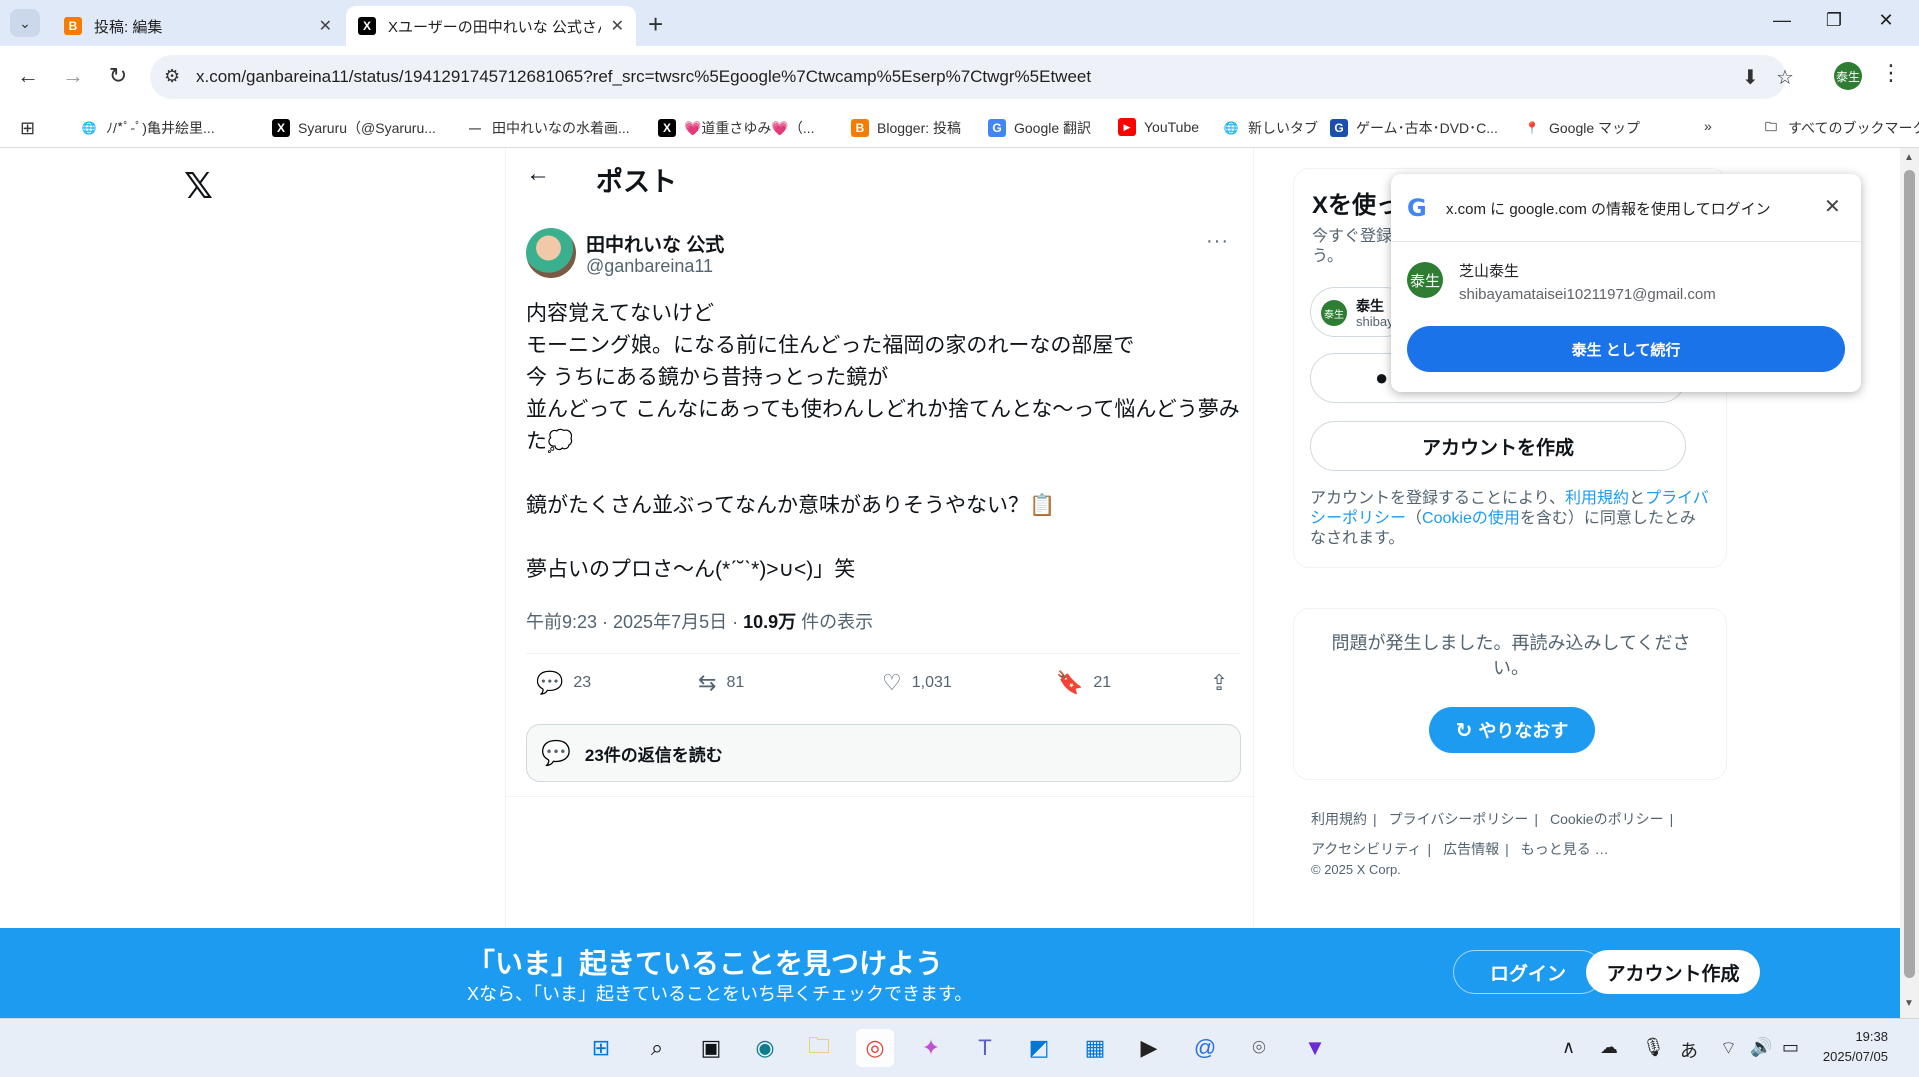 This screenshot has height=1077, width=1919. I want to click on search-icon: ⌕, so click(657, 1048).